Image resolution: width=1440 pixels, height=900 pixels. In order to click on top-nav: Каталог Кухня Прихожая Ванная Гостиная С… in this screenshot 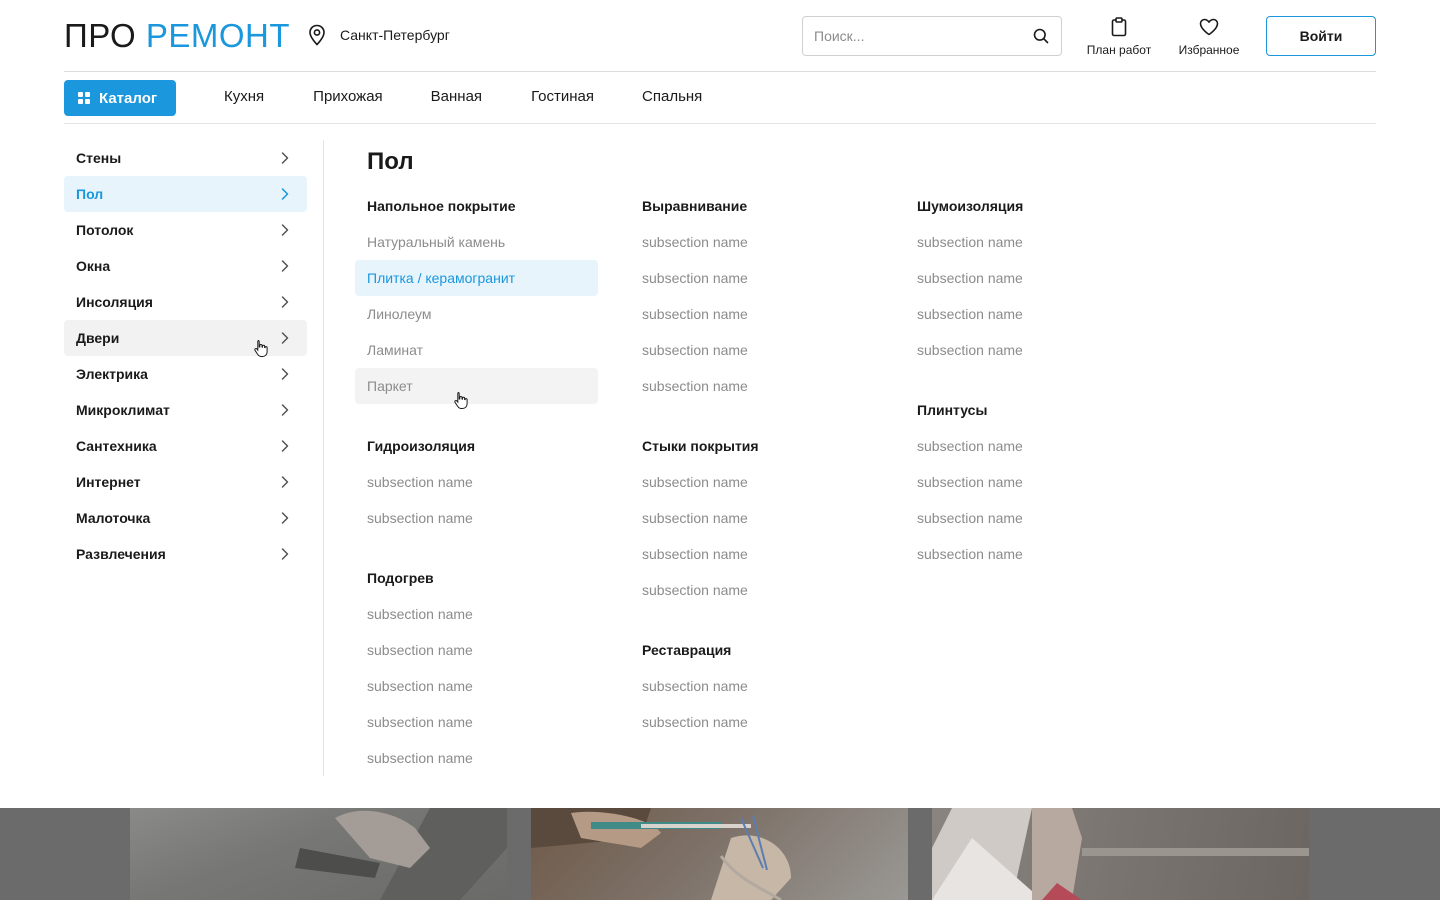, I will do `click(720, 98)`.